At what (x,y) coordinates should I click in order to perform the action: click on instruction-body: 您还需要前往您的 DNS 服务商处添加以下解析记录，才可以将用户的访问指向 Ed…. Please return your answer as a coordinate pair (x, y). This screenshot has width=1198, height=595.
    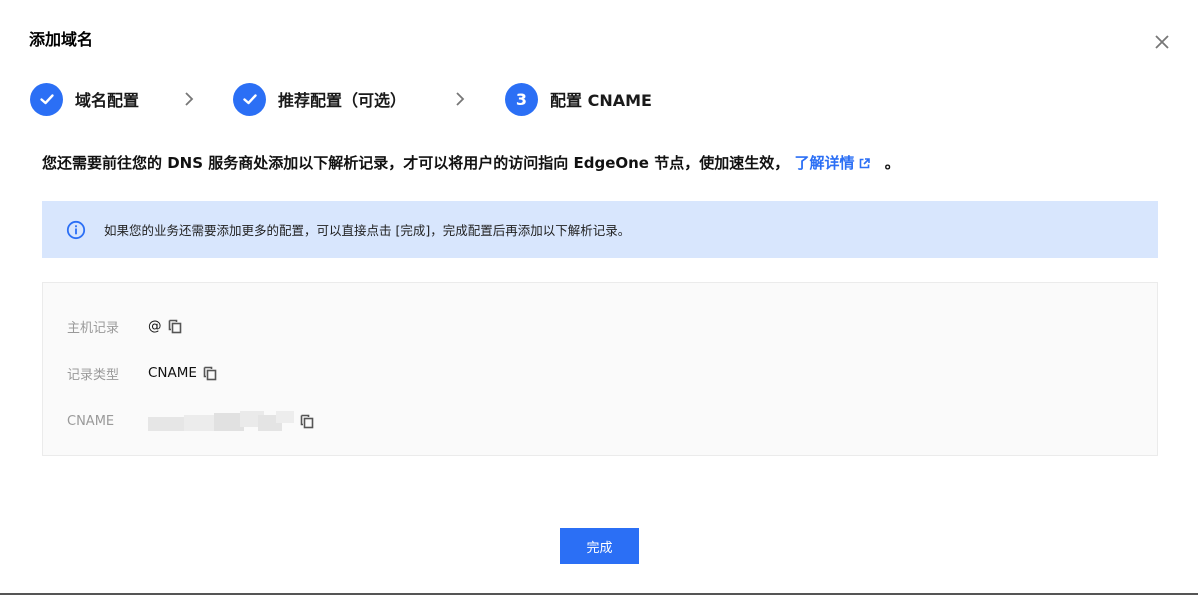
    Looking at the image, I should click on (416, 163).